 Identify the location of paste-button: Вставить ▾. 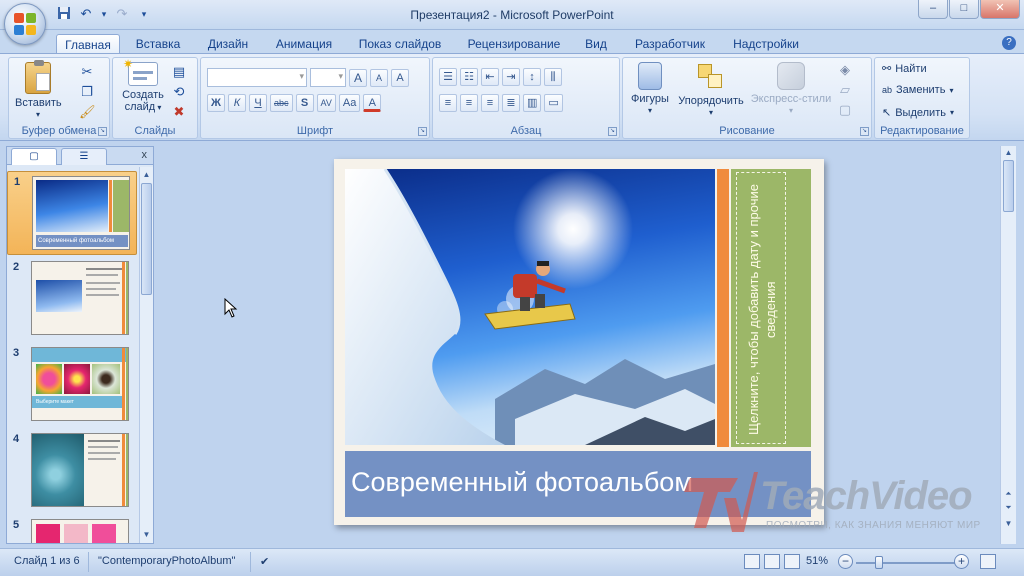
(38, 90).